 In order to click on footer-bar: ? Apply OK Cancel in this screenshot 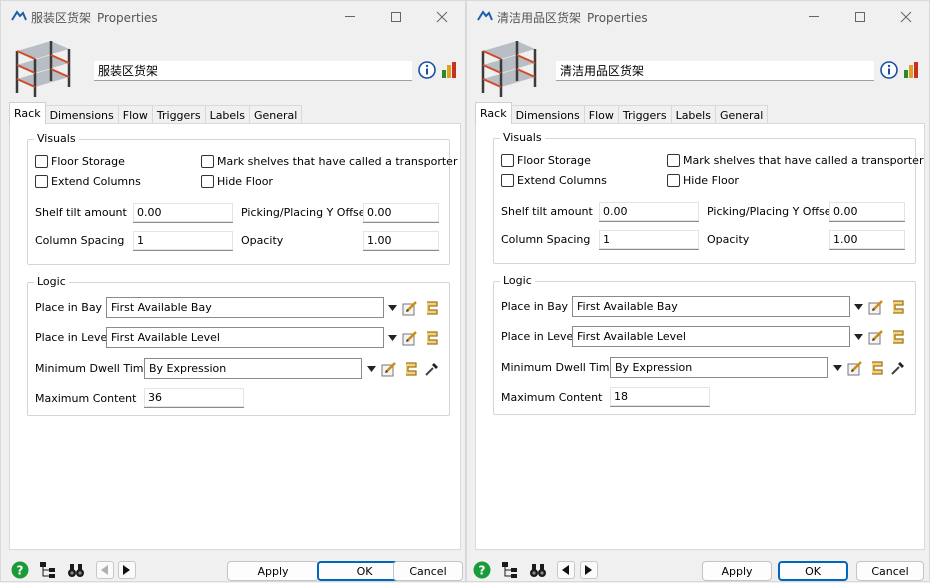, I will do `click(698, 570)`.